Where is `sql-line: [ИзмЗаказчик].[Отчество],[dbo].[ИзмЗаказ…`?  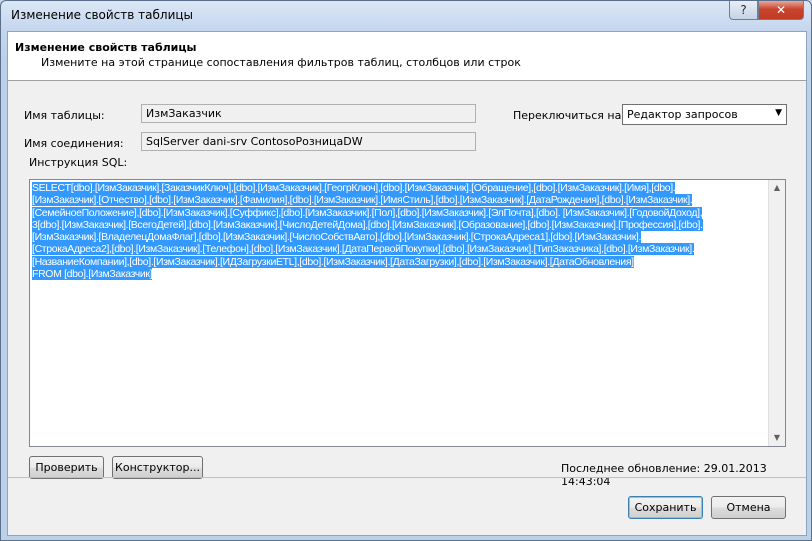
sql-line: [ИзмЗаказчик].[Отчество],[dbo].[ИзмЗаказ… is located at coordinates (362, 200).